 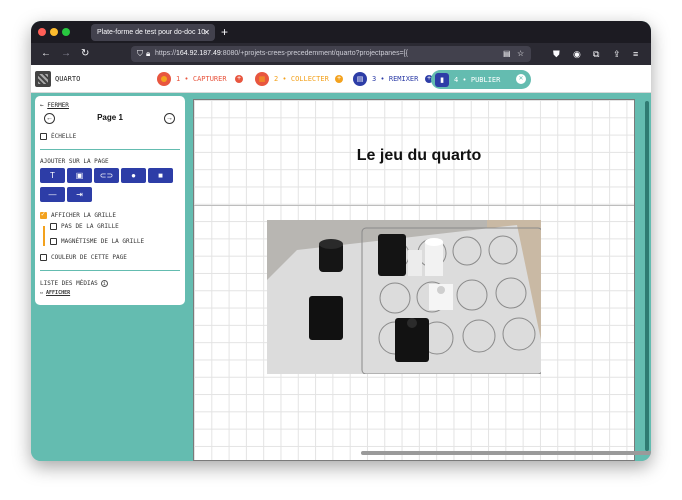 I want to click on add-image-button: ▣, so click(x=79, y=175).